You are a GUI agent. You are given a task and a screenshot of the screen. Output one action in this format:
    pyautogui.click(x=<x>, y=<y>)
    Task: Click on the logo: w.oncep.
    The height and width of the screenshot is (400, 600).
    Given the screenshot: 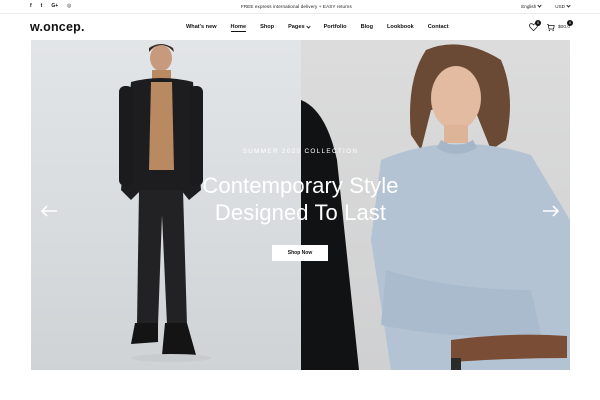 What is the action you would take?
    pyautogui.click(x=57, y=27)
    